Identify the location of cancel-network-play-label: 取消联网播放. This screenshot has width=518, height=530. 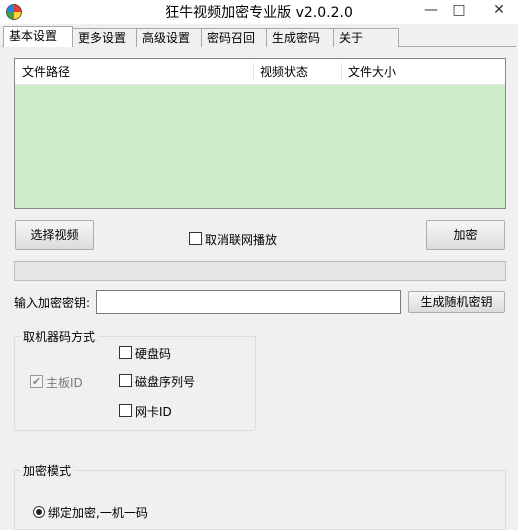
(241, 240).